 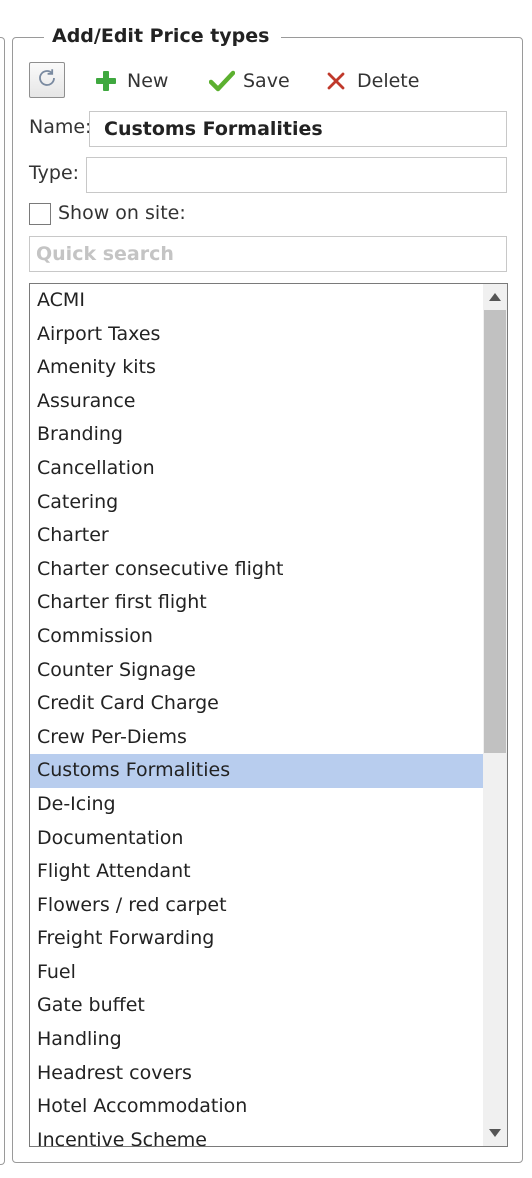 I want to click on list-item: Hotel Accommodation, so click(x=257, y=1107).